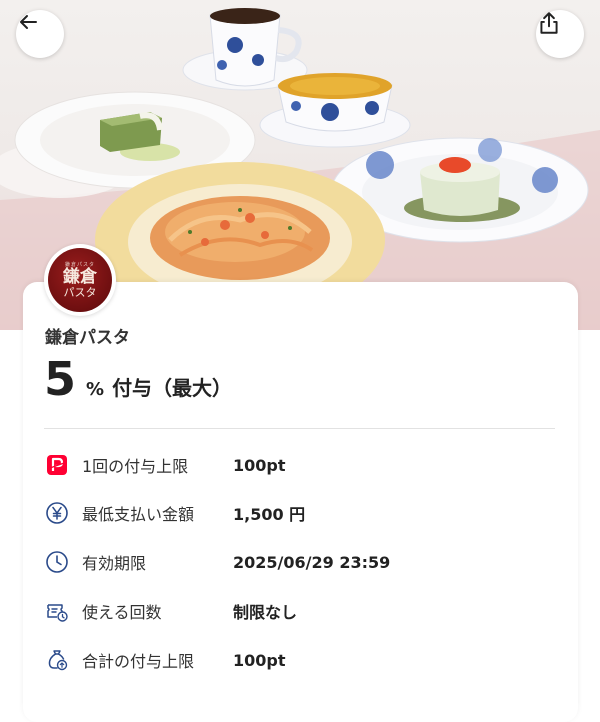 This screenshot has height=722, width=600. What do you see at coordinates (57, 562) in the screenshot?
I see `clock-icon` at bounding box center [57, 562].